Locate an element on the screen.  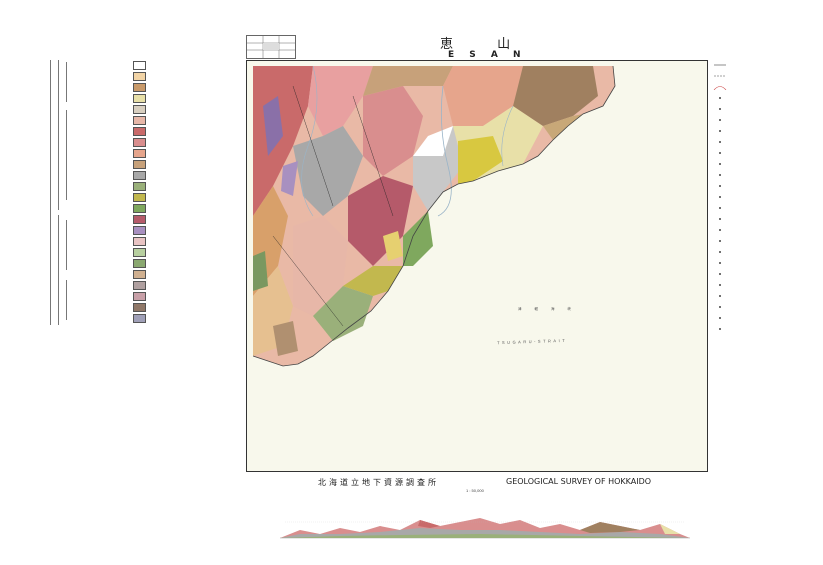
legend-row is located at coordinates (161, 319).